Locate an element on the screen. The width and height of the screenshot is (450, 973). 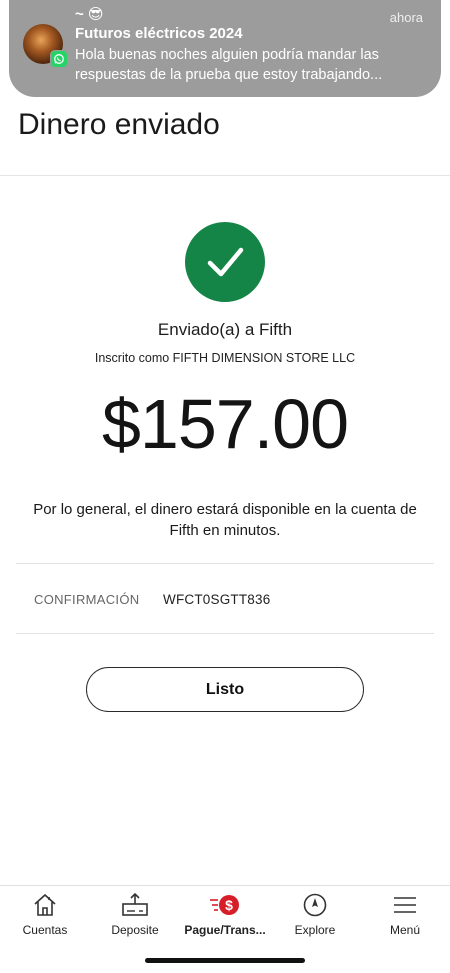
nav-item-menu: Menú is located at coordinates (405, 916).